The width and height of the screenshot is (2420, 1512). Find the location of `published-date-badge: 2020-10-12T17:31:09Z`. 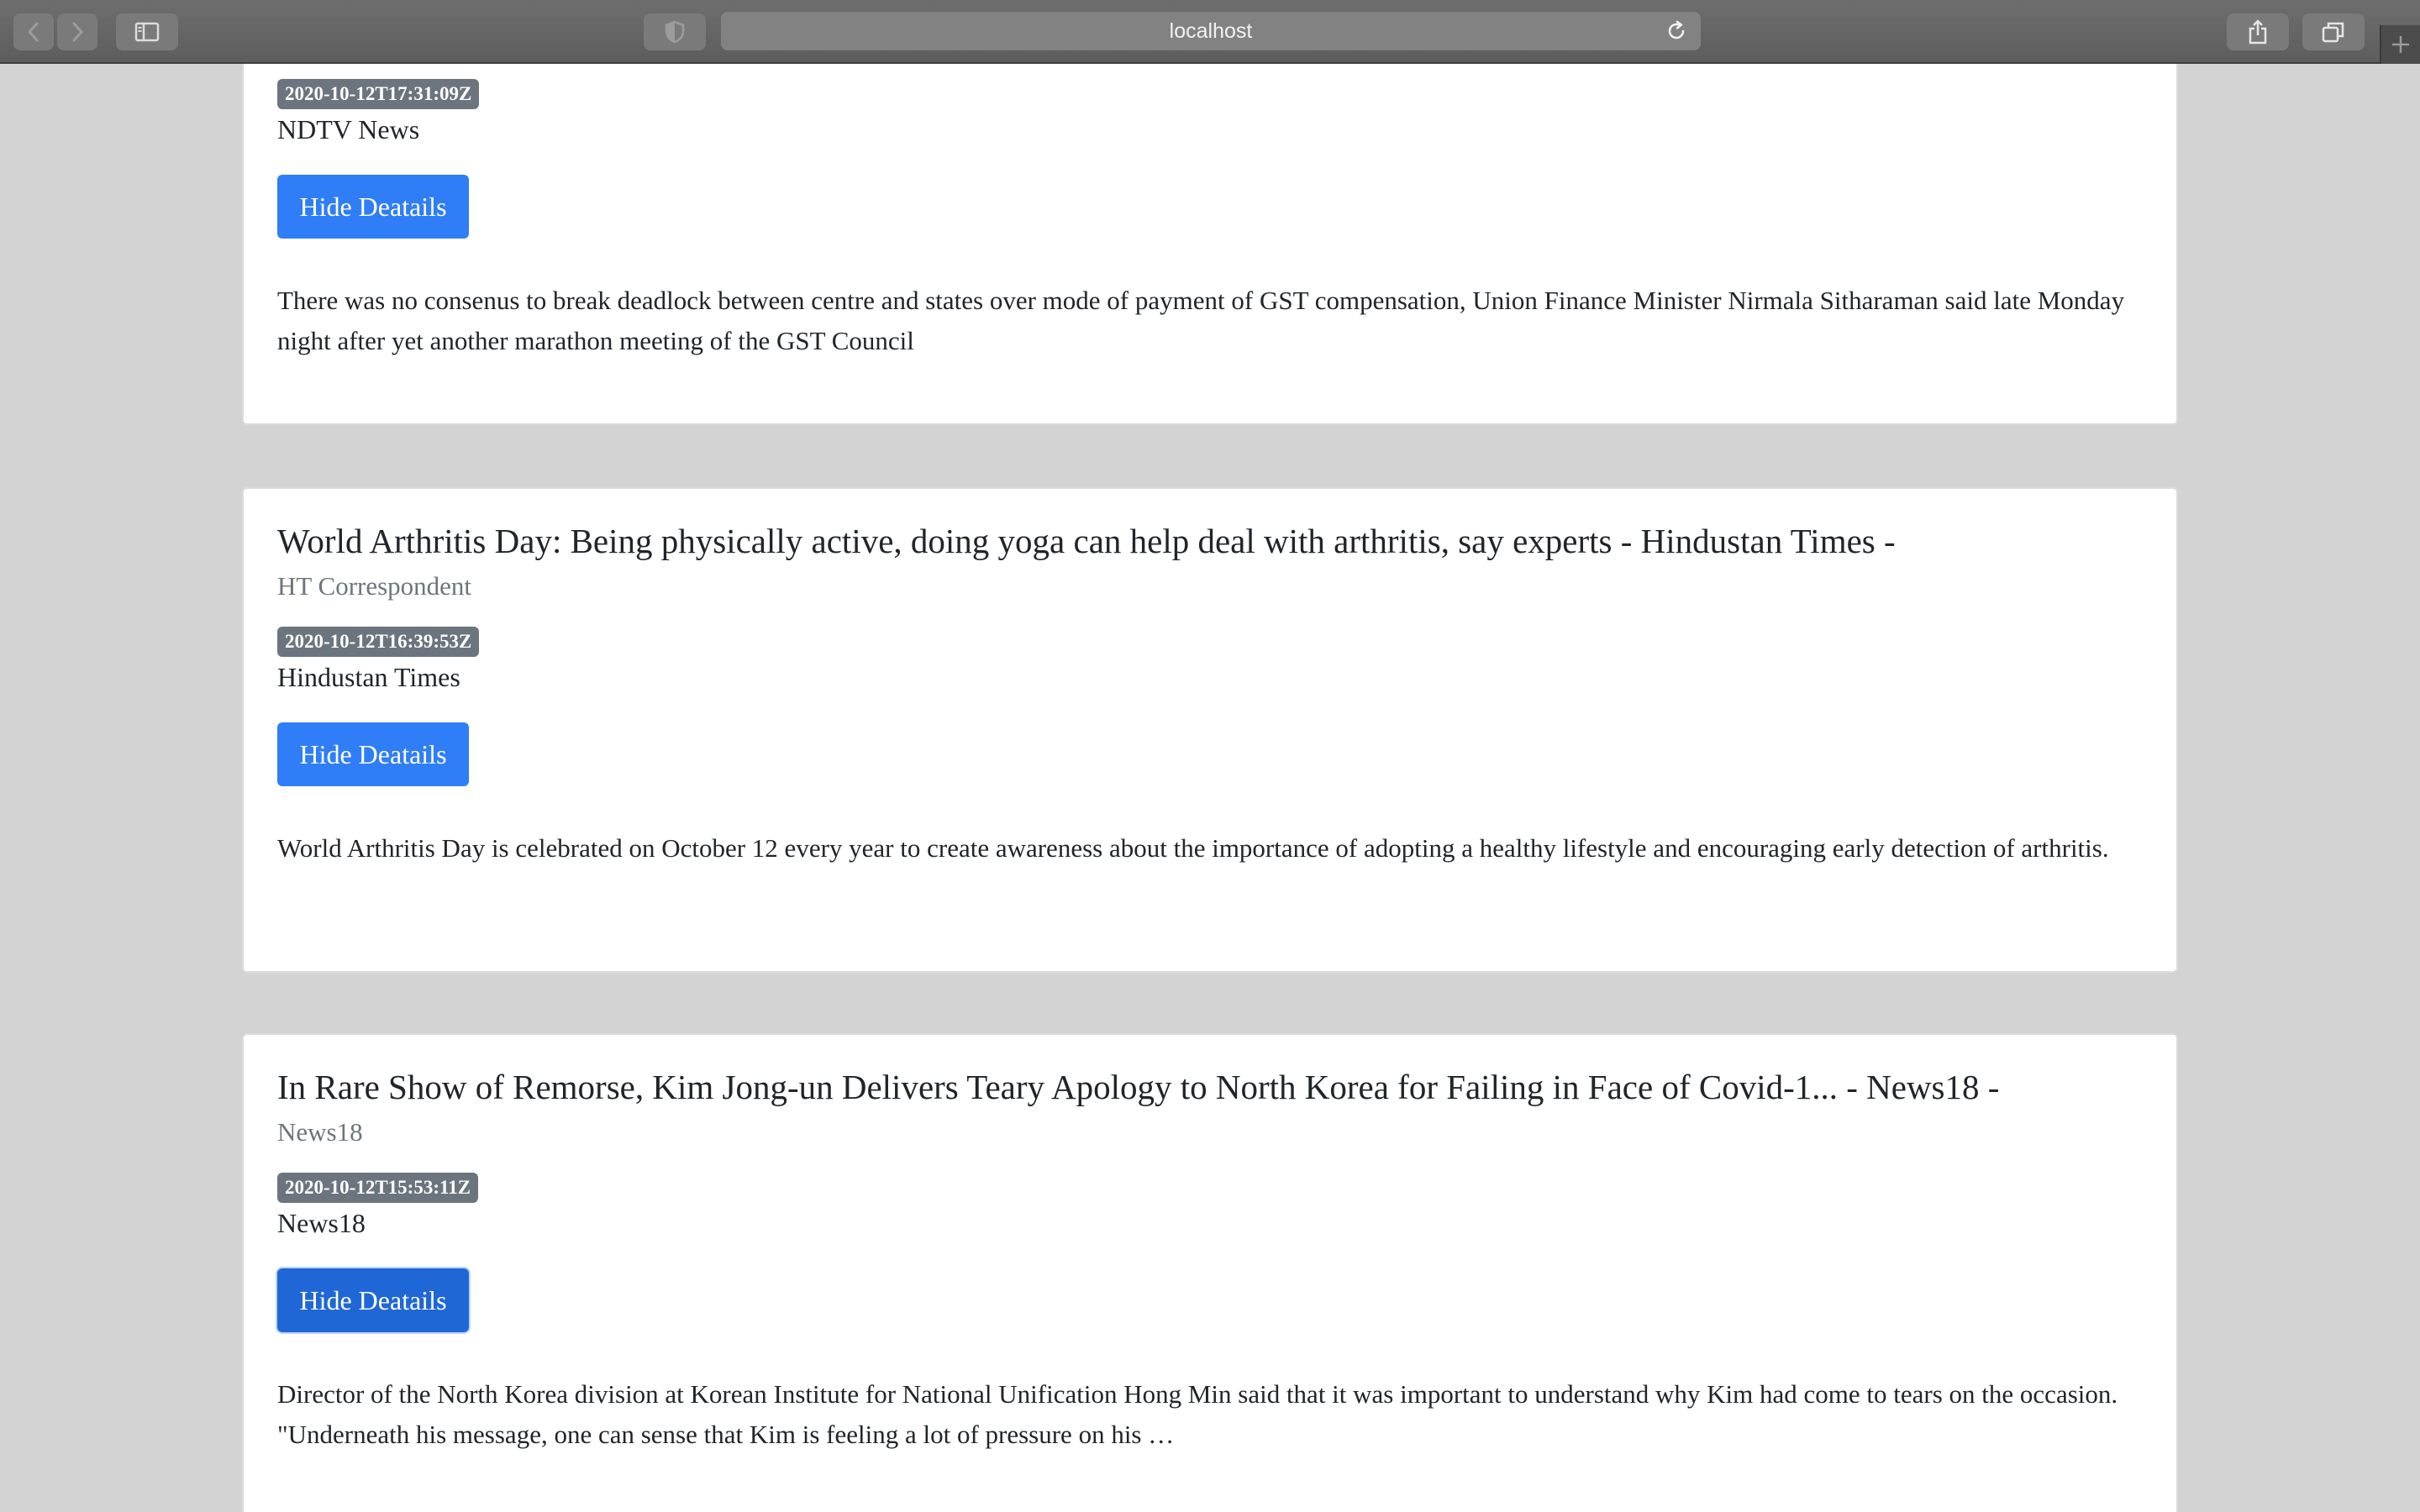

published-date-badge: 2020-10-12T17:31:09Z is located at coordinates (378, 94).